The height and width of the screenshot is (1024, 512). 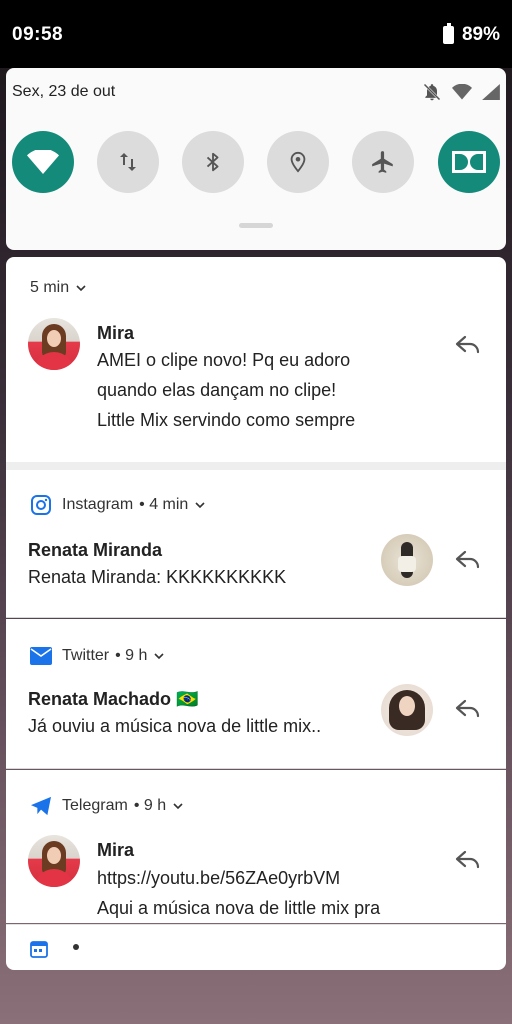 I want to click on notification-header: 5 min, so click(x=58, y=288).